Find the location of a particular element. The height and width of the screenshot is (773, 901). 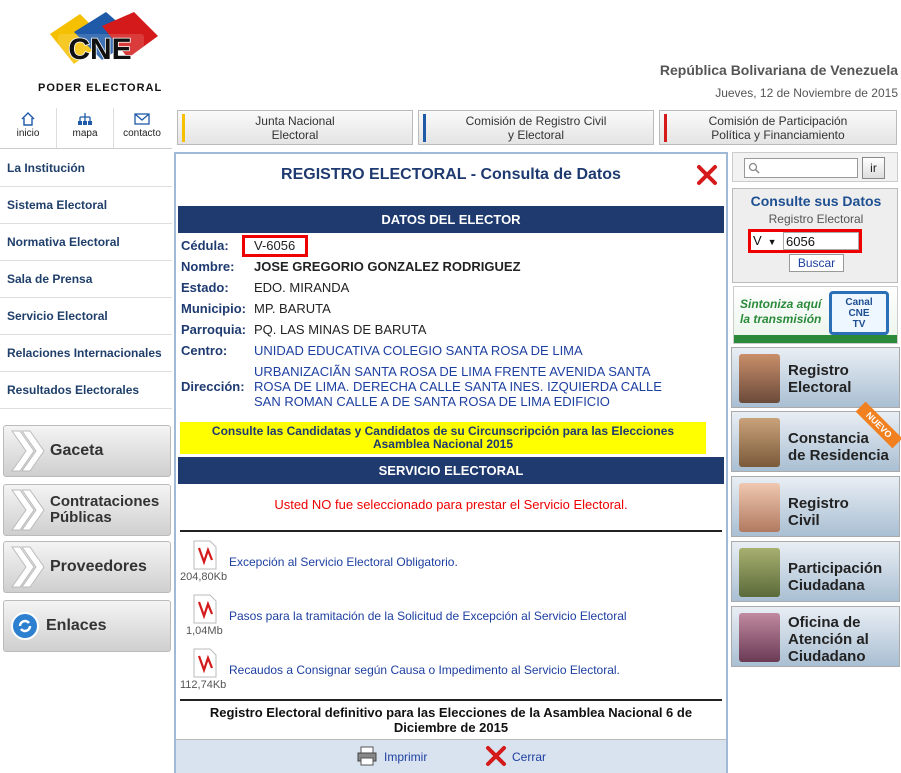

person-photo-icon is located at coordinates (759, 378).